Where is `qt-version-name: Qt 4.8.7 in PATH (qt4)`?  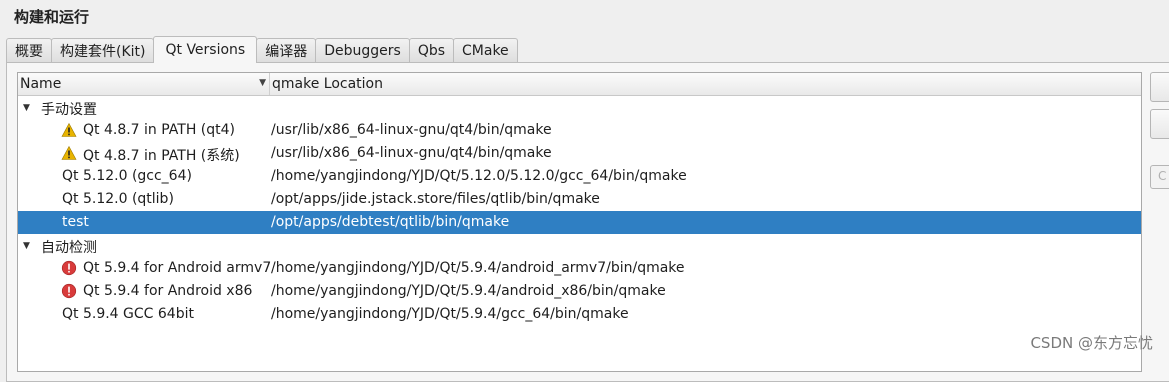 qt-version-name: Qt 4.8.7 in PATH (qt4) is located at coordinates (159, 130).